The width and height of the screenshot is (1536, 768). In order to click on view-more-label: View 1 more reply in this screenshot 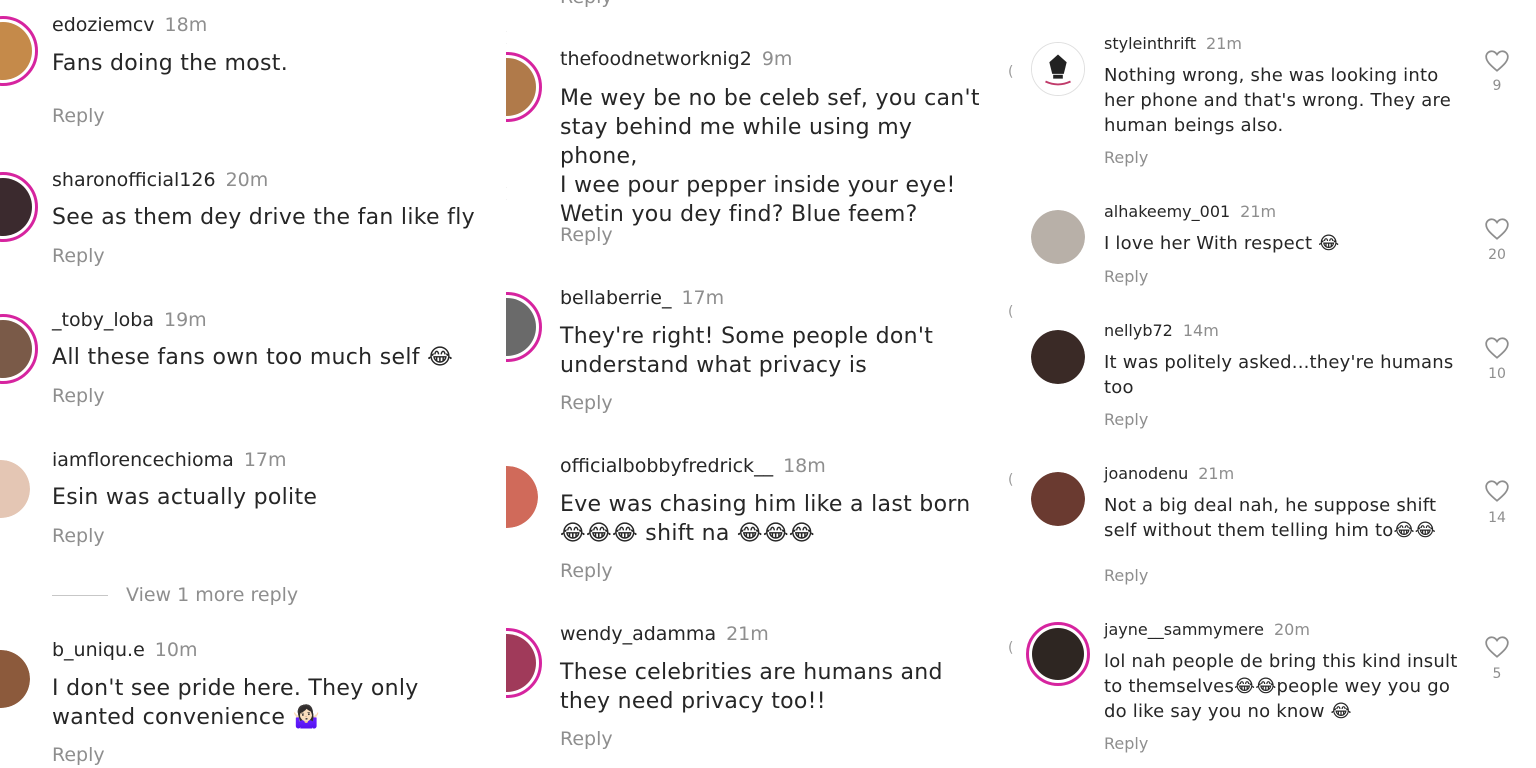, I will do `click(212, 595)`.